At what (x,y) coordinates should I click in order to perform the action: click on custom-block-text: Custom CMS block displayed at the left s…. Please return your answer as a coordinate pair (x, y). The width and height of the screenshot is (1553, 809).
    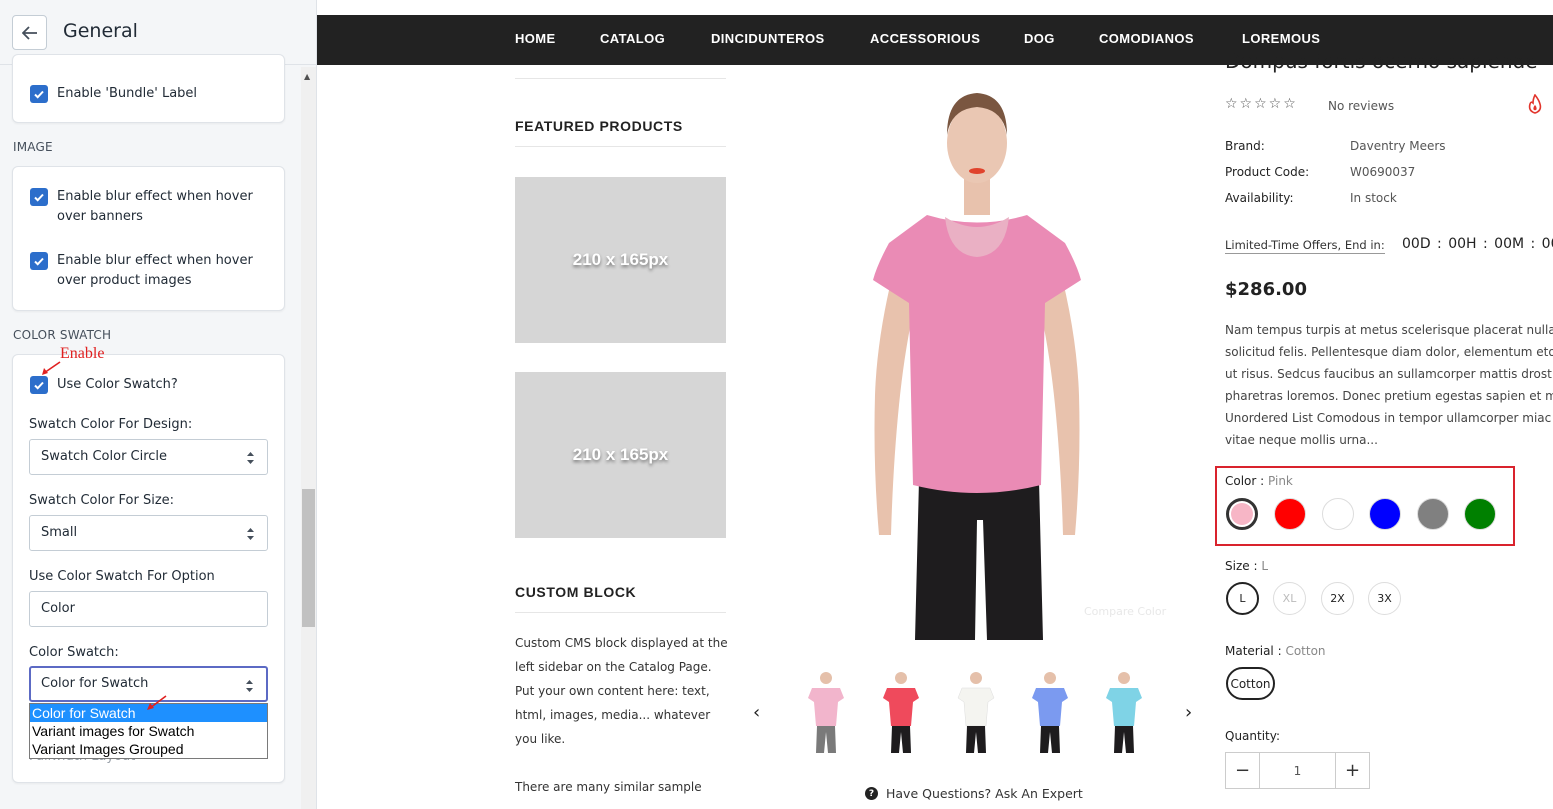
    Looking at the image, I should click on (621, 691).